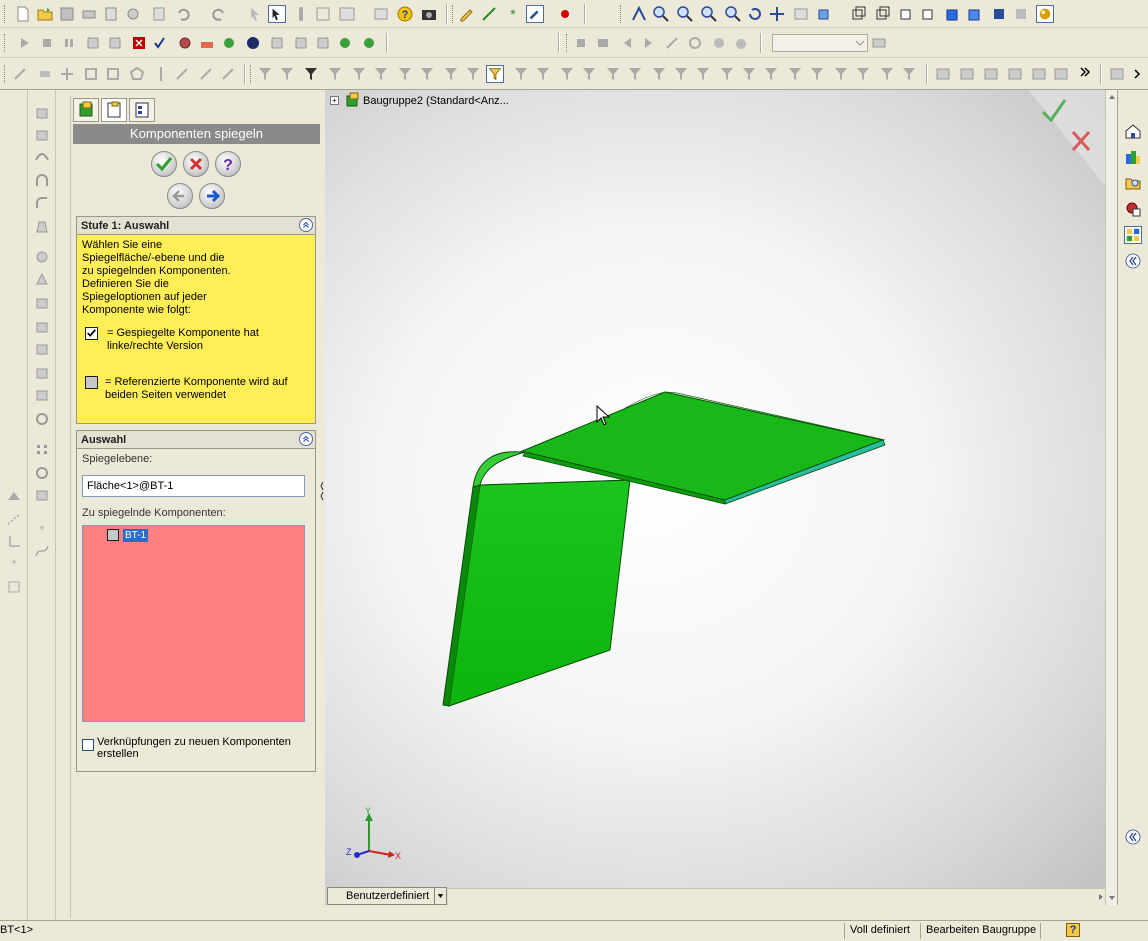  I want to click on draft-icon, so click(42, 227).